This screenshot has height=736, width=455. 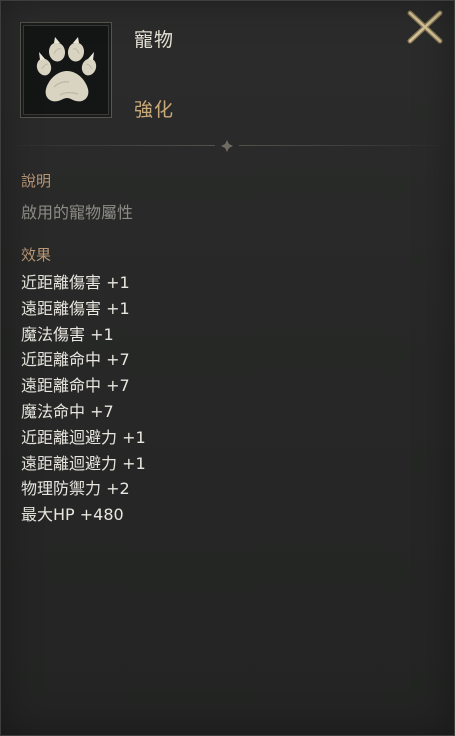 What do you see at coordinates (115, 145) in the screenshot?
I see `divider-line-left` at bounding box center [115, 145].